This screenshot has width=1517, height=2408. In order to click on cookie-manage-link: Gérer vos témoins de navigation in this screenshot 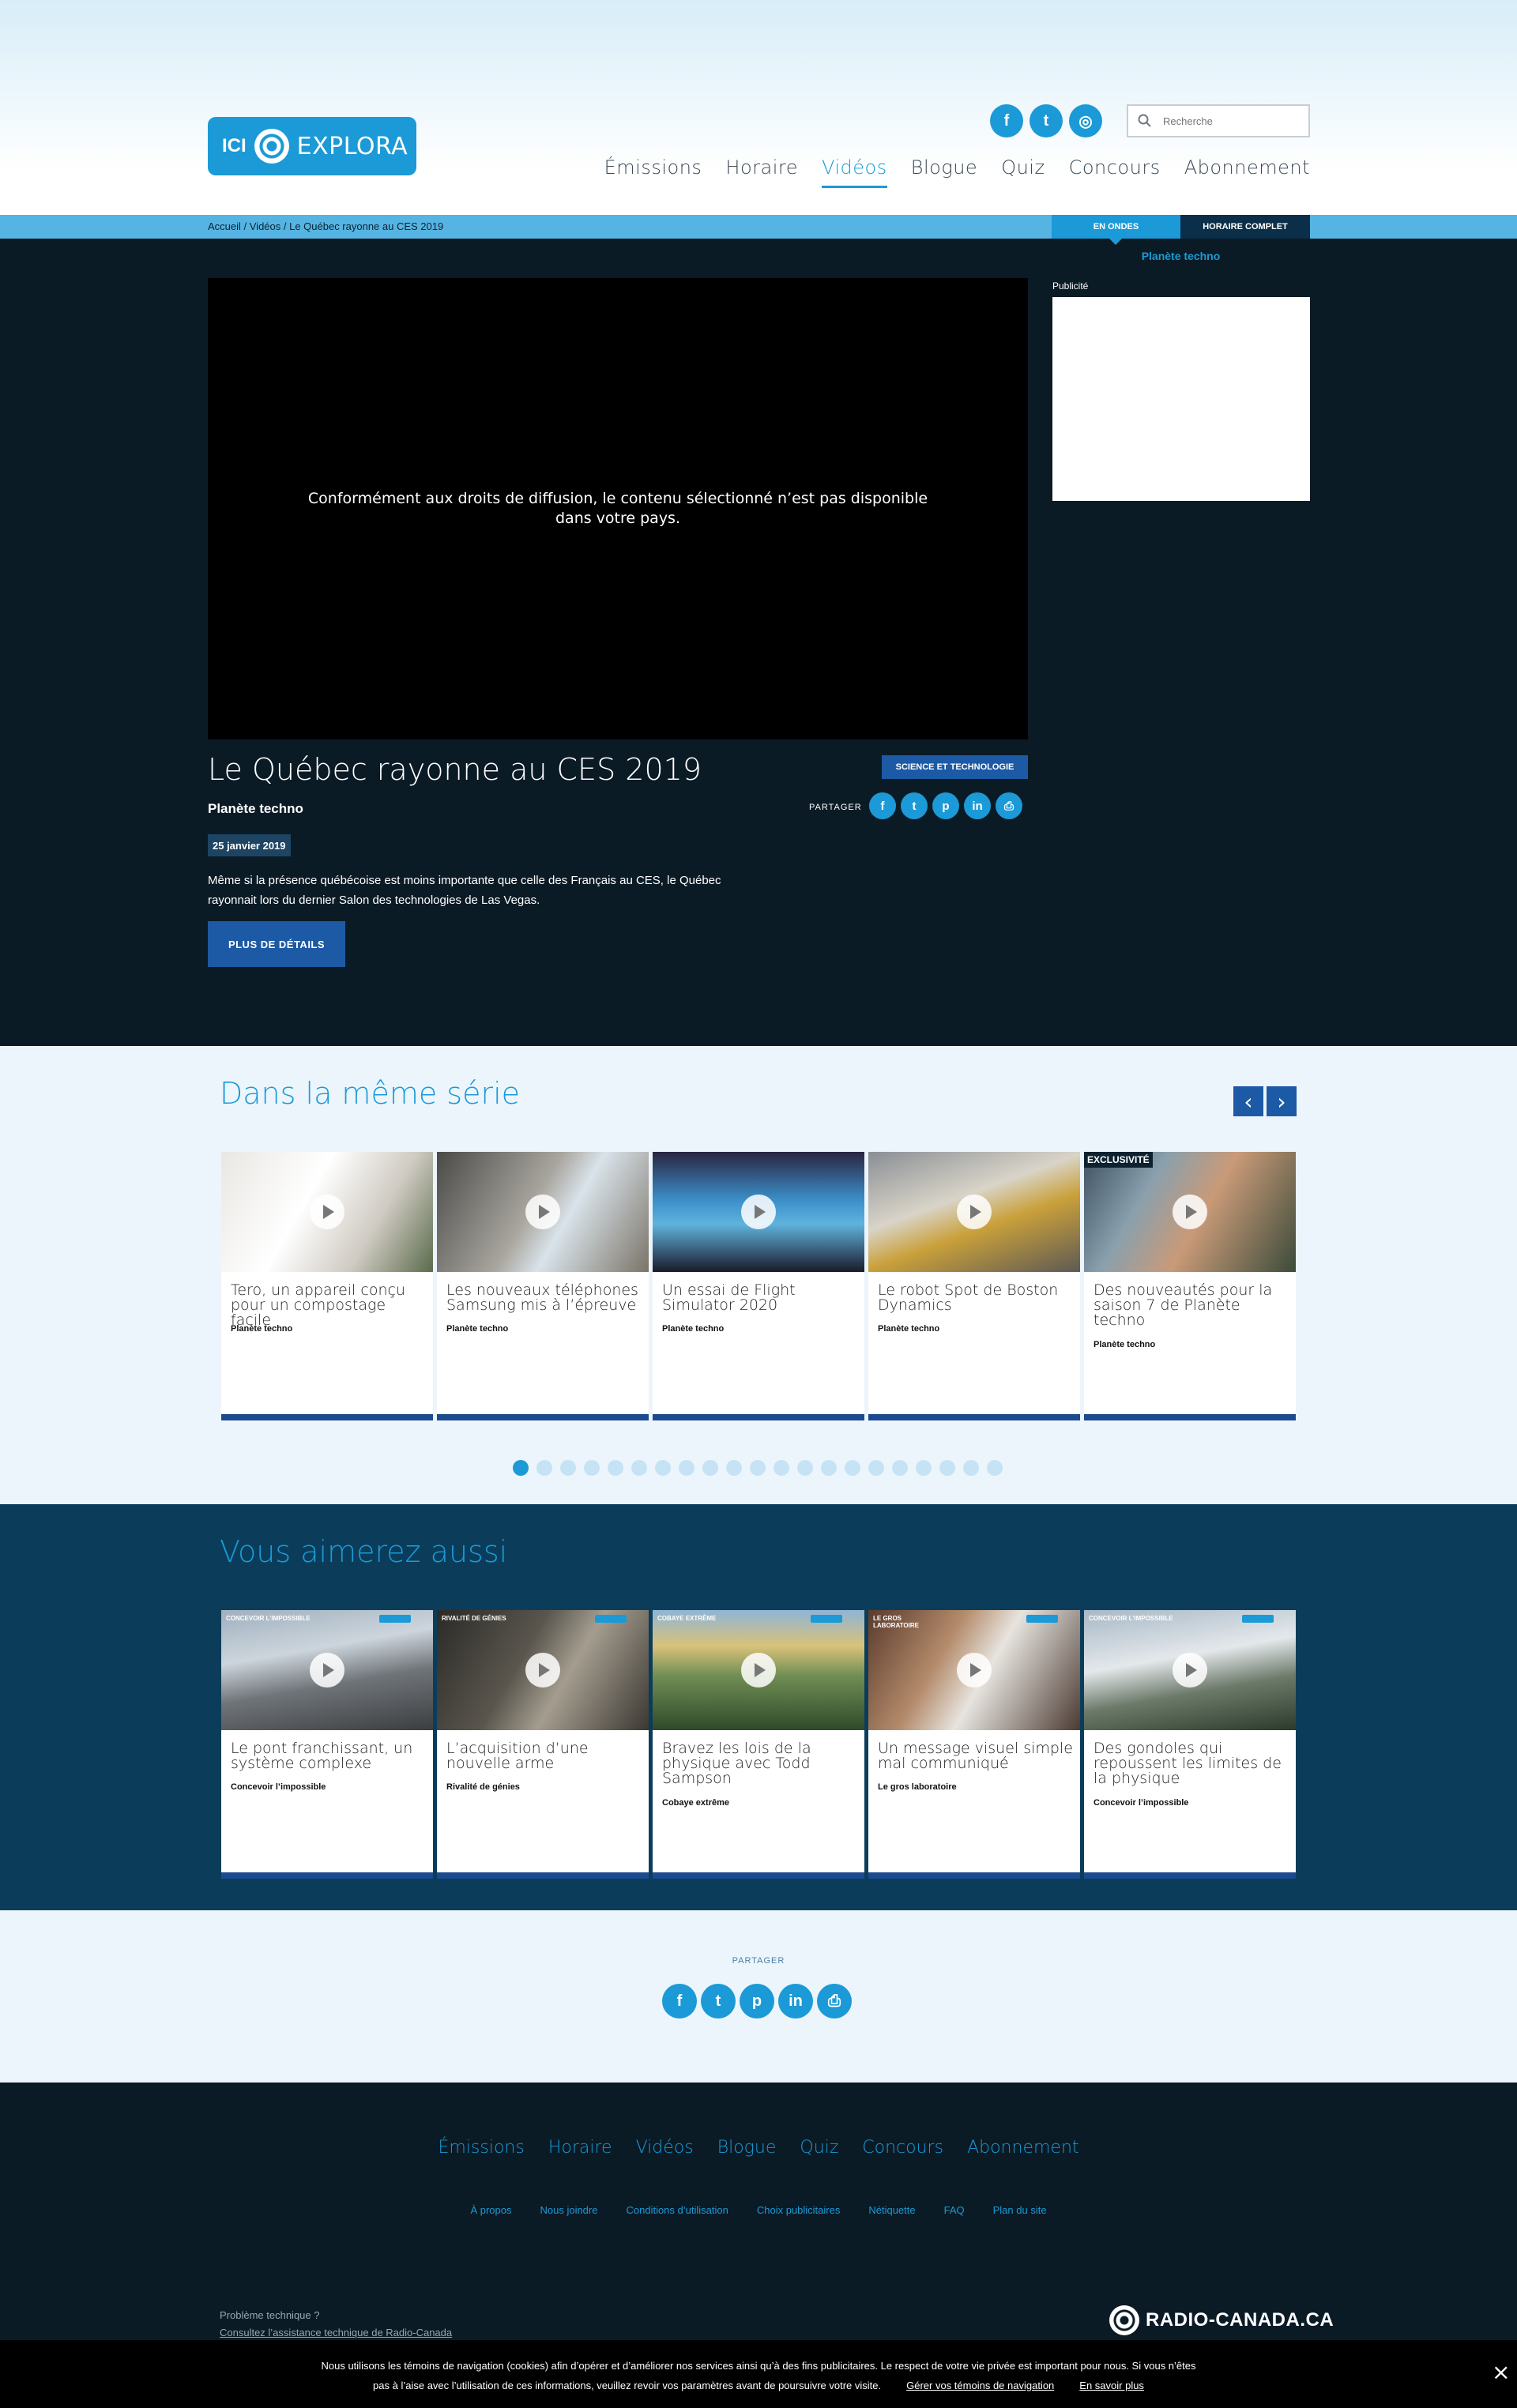, I will do `click(980, 2385)`.